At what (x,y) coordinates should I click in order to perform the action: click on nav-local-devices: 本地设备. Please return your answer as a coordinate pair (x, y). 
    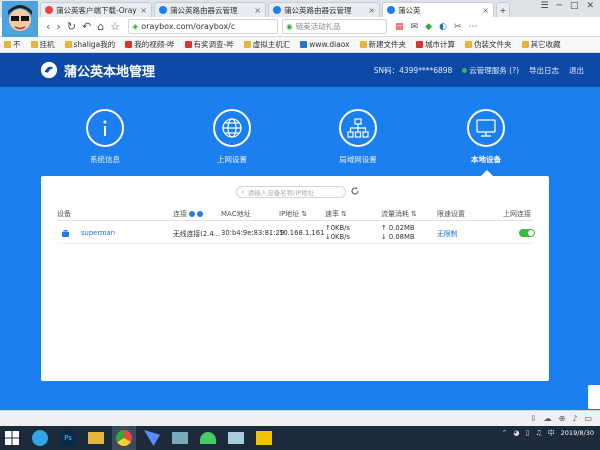
    Looking at the image, I should click on (486, 137).